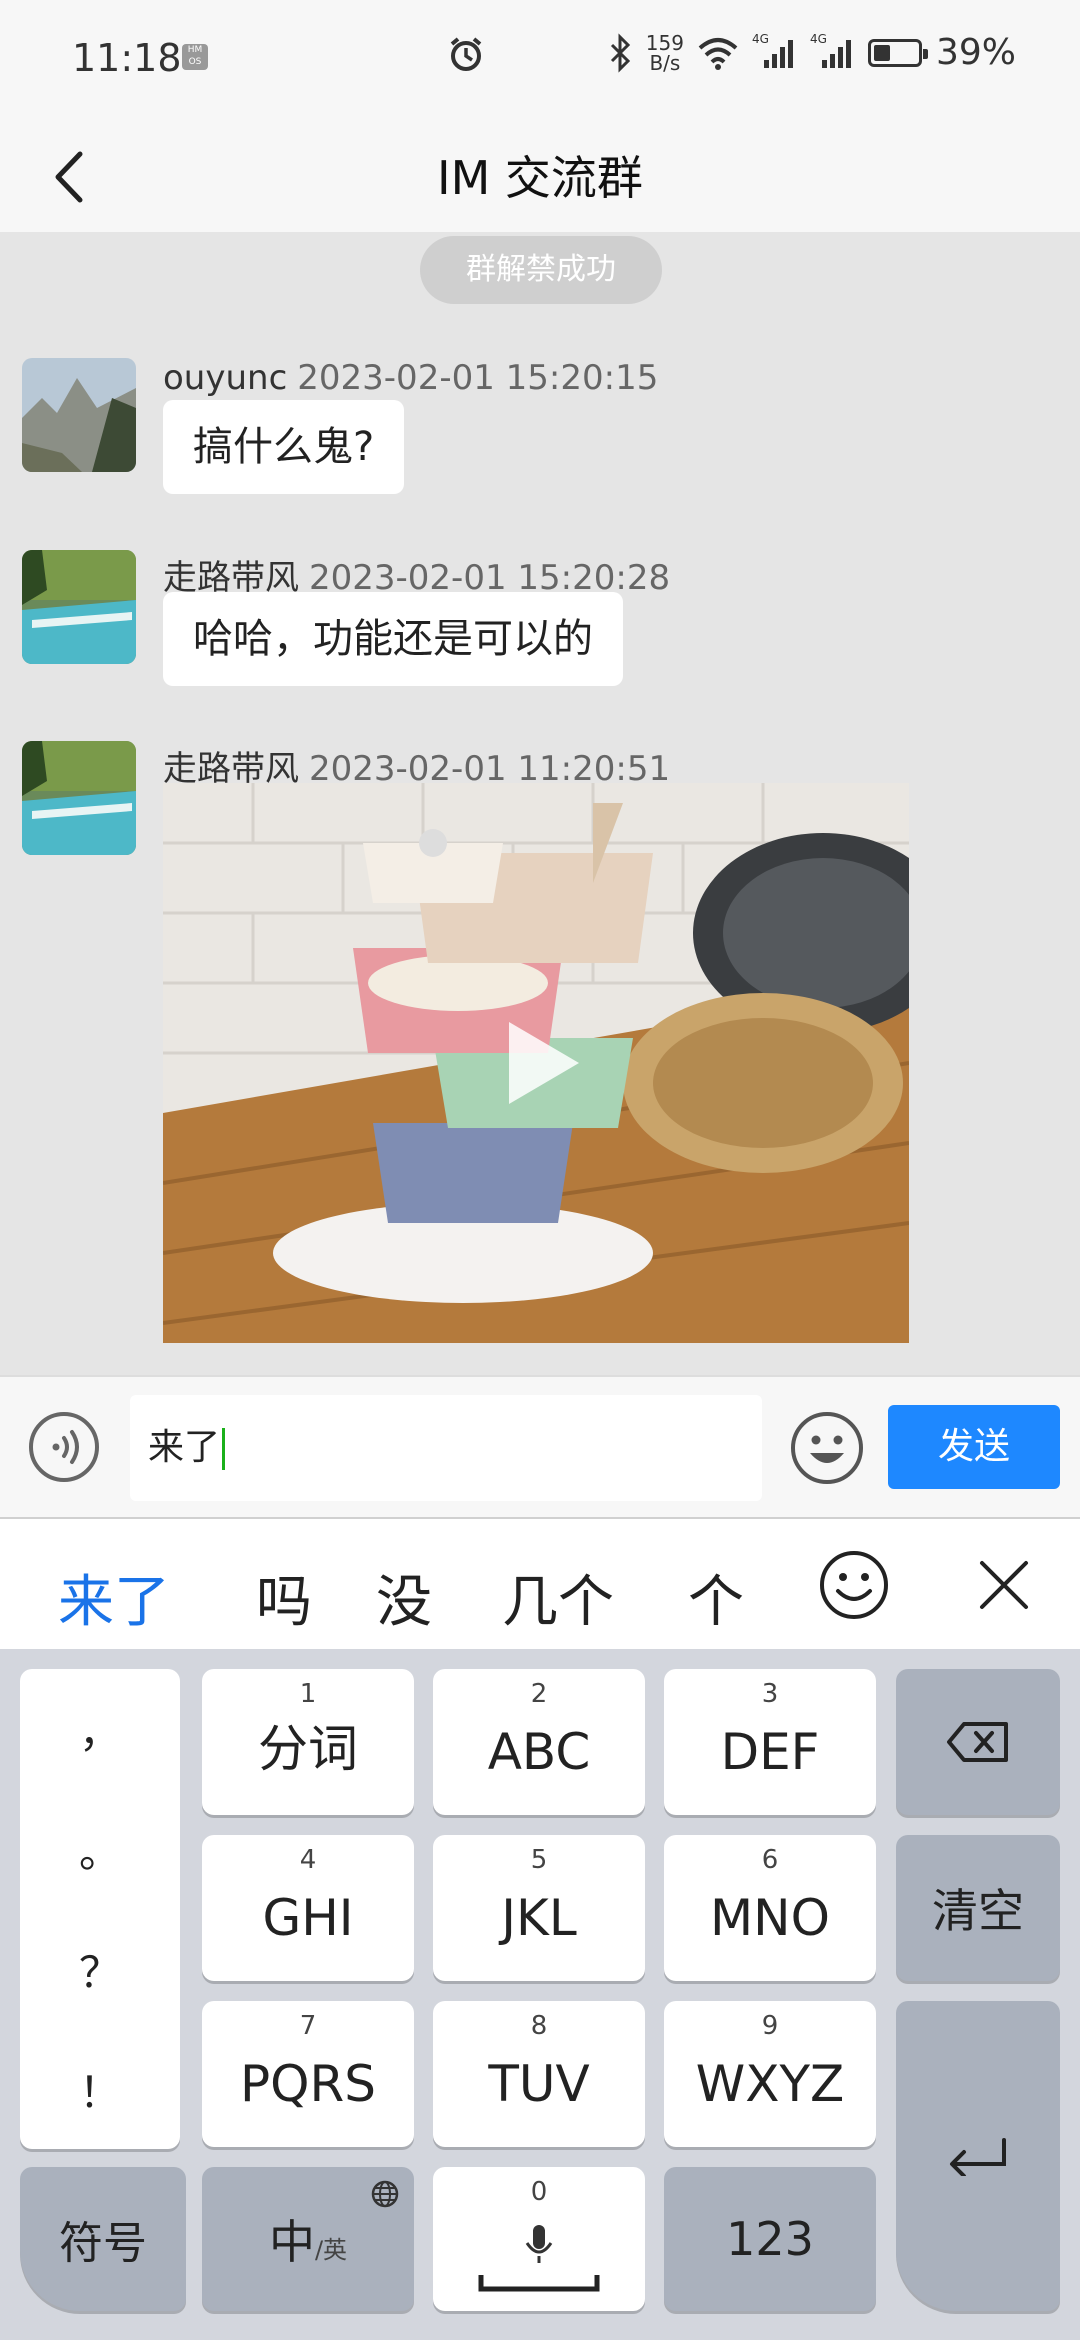  I want to click on avatar-mountain-image, so click(79, 415).